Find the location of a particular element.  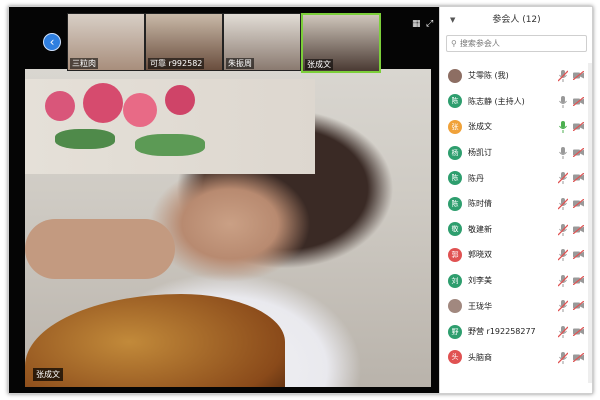

participant-name: 陈丹 is located at coordinates (476, 178).